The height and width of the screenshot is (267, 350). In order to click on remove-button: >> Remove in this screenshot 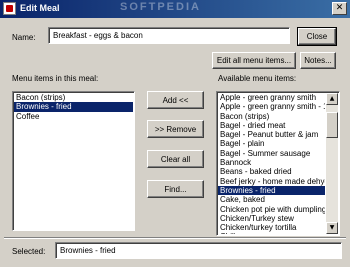, I will do `click(175, 129)`.